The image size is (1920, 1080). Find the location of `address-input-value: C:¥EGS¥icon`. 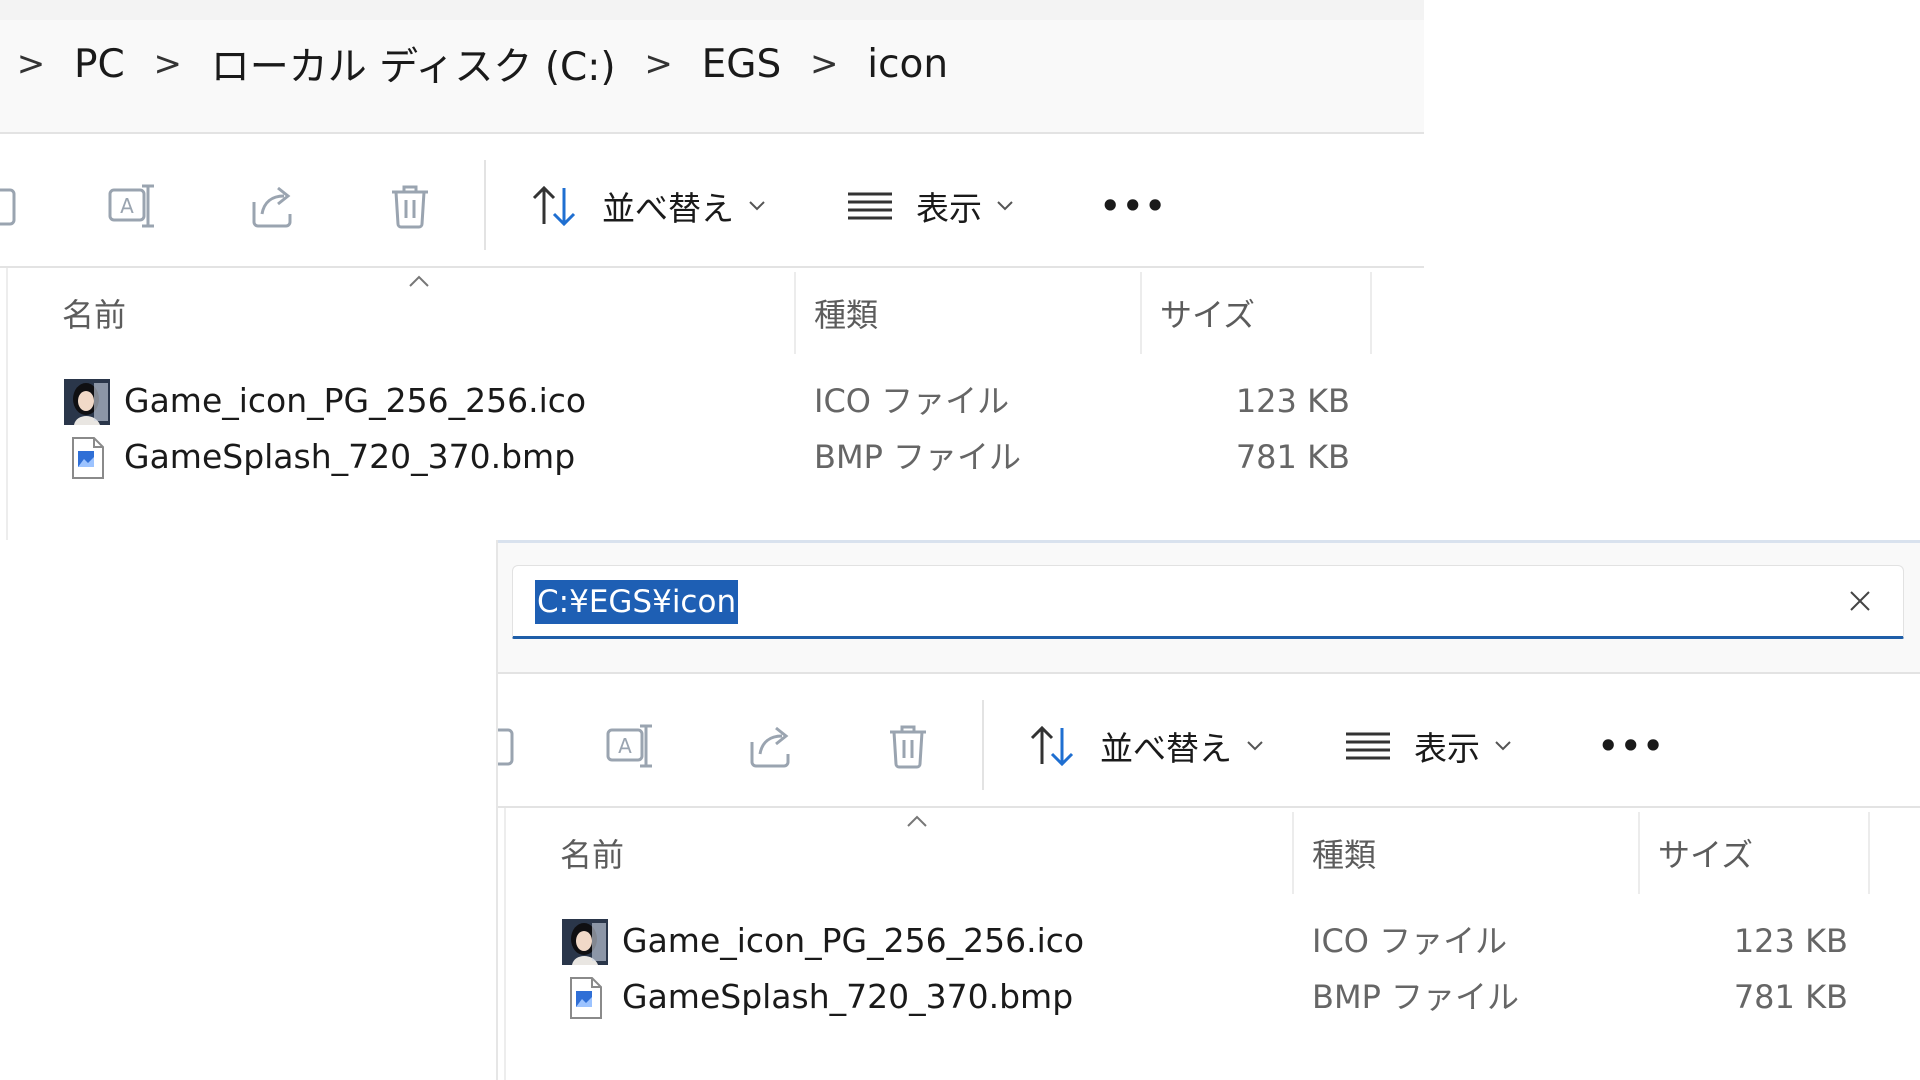

address-input-value: C:¥EGS¥icon is located at coordinates (637, 602).